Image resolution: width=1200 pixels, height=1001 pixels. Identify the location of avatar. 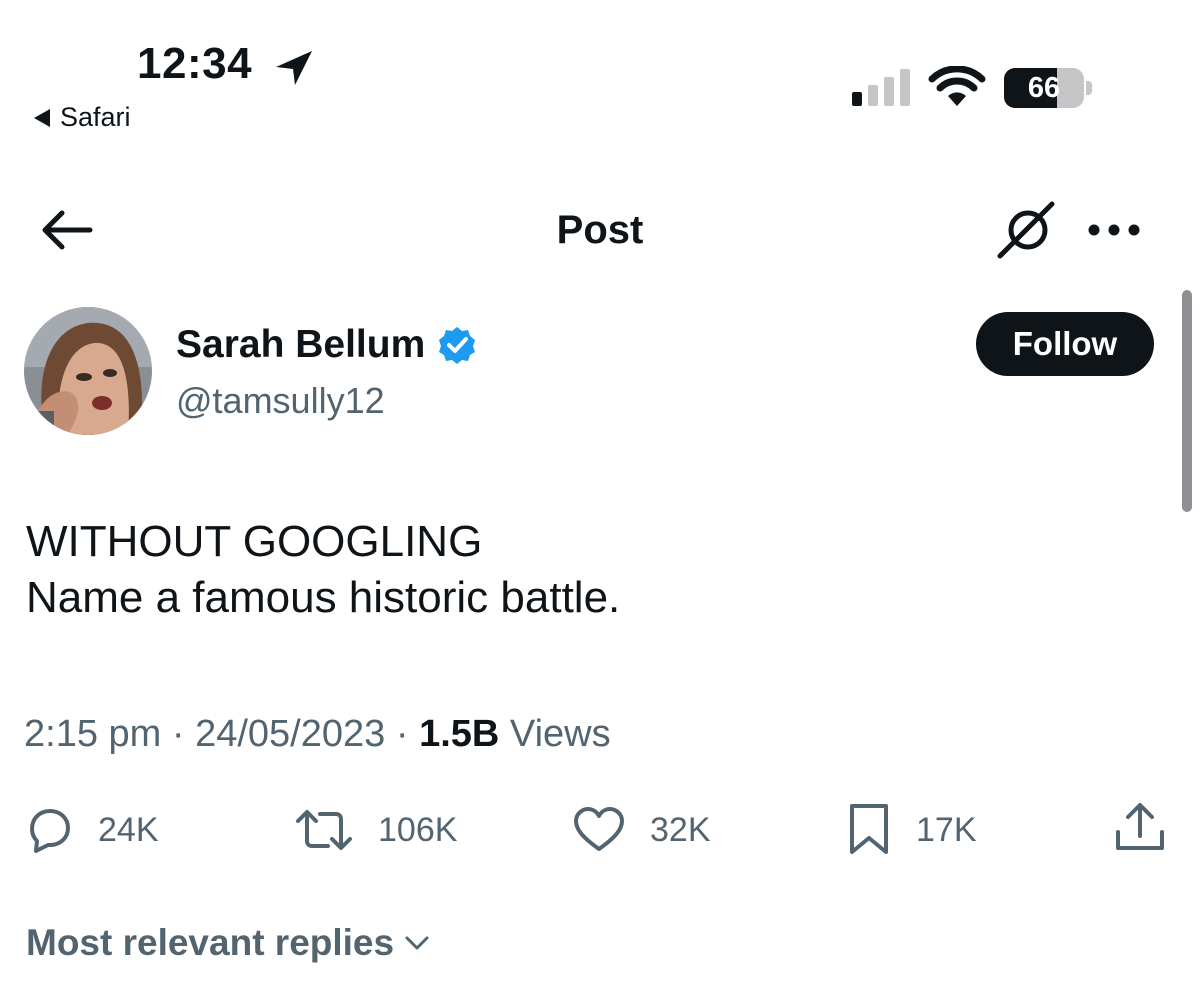
(88, 371).